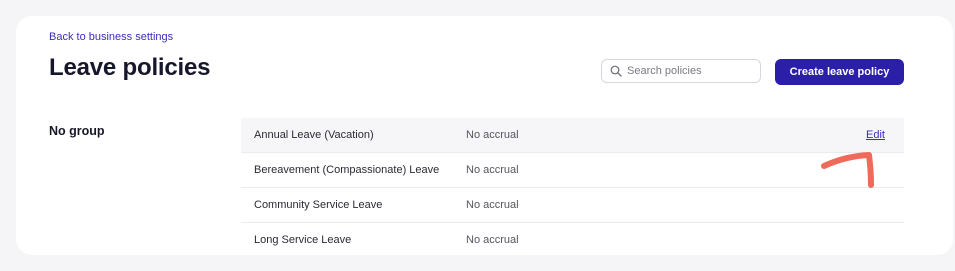 Image resolution: width=955 pixels, height=271 pixels. What do you see at coordinates (303, 240) in the screenshot?
I see `policy-name: Long Service Leave` at bounding box center [303, 240].